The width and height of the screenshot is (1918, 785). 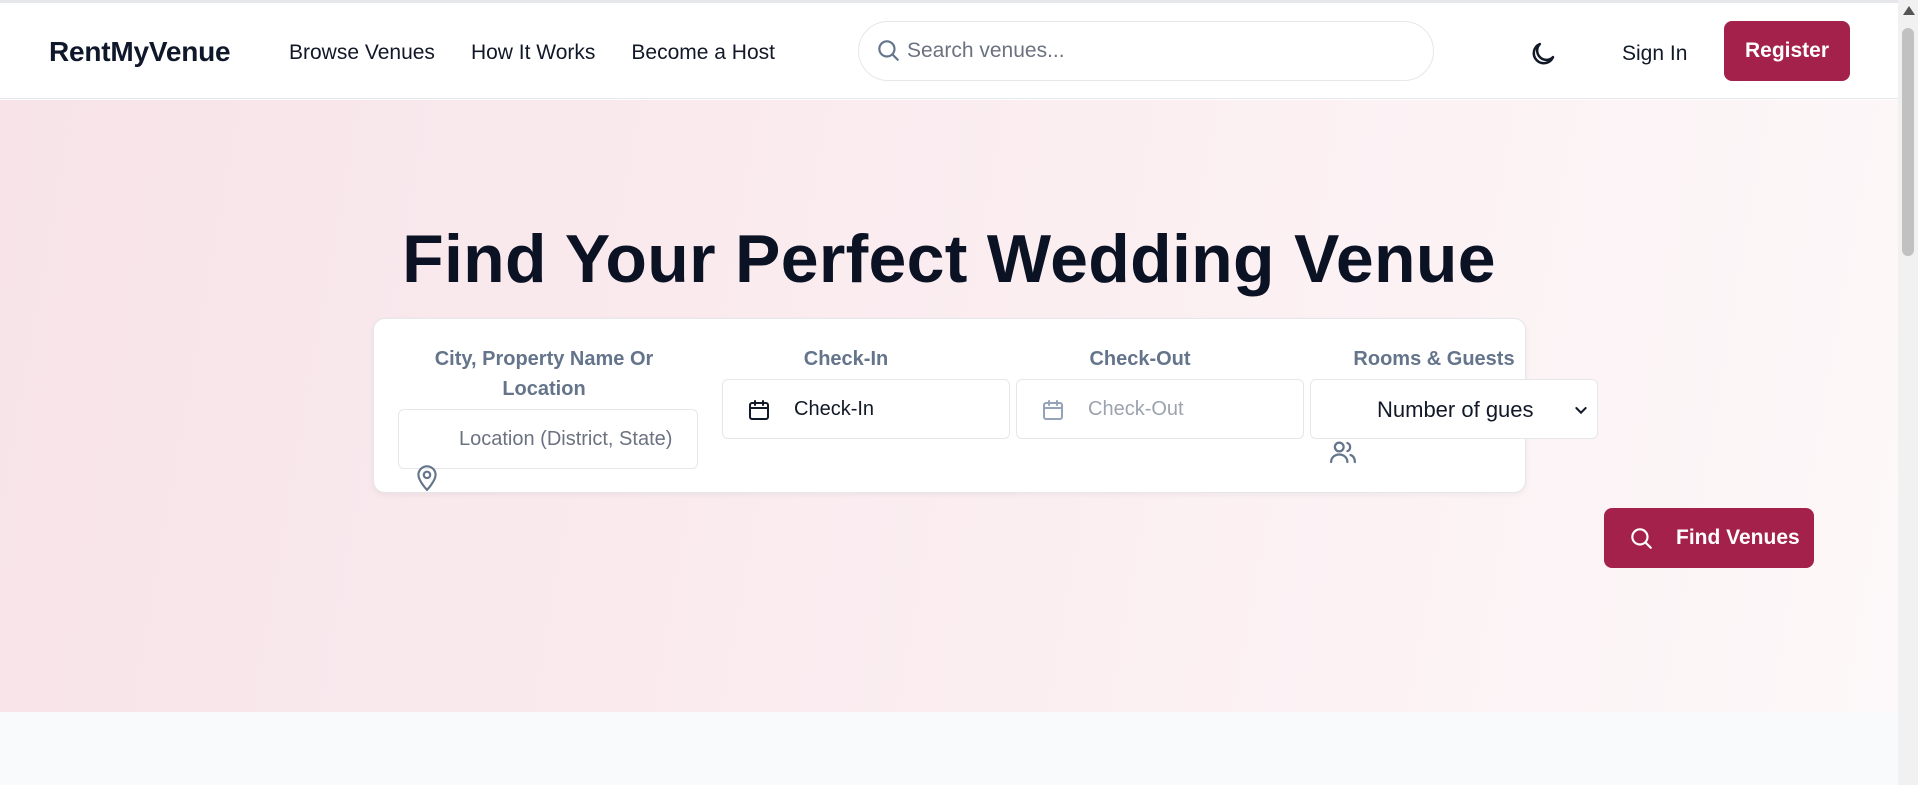 What do you see at coordinates (703, 53) in the screenshot?
I see `nav-become-a-host: Become a Host` at bounding box center [703, 53].